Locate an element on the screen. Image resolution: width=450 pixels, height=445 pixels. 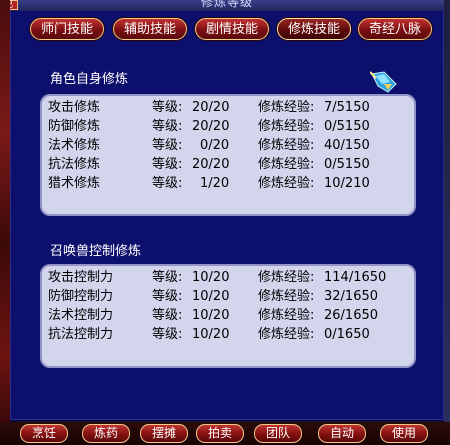
table-row: 防御控制力 等级: 10/20 修炼经验: 32/1650 is located at coordinates (228, 297).